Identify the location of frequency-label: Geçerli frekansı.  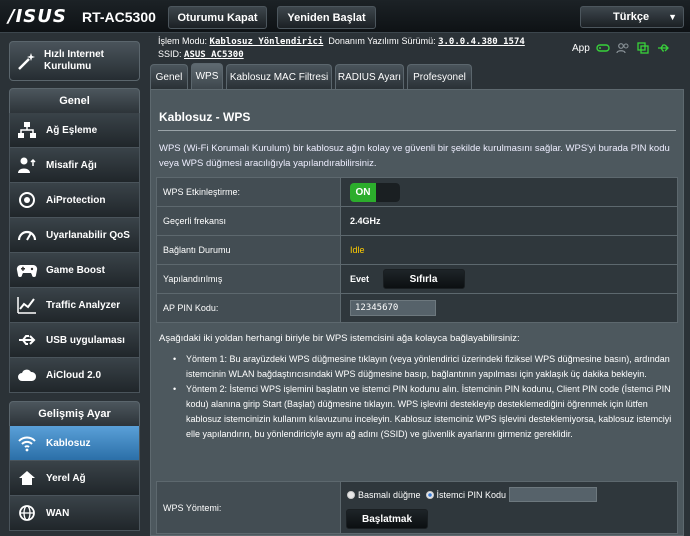
(248, 221).